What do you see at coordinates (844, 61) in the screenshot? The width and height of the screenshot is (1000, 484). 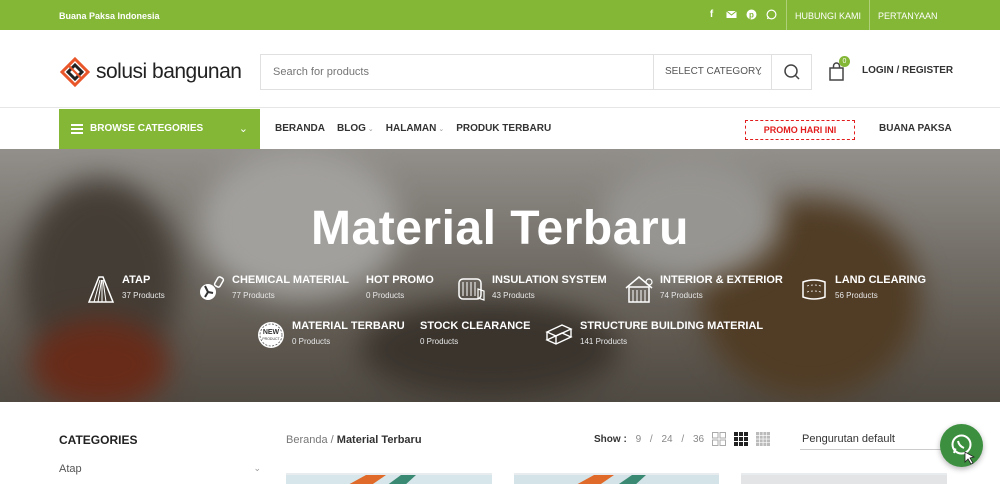 I see `cart-count-badge: 0` at bounding box center [844, 61].